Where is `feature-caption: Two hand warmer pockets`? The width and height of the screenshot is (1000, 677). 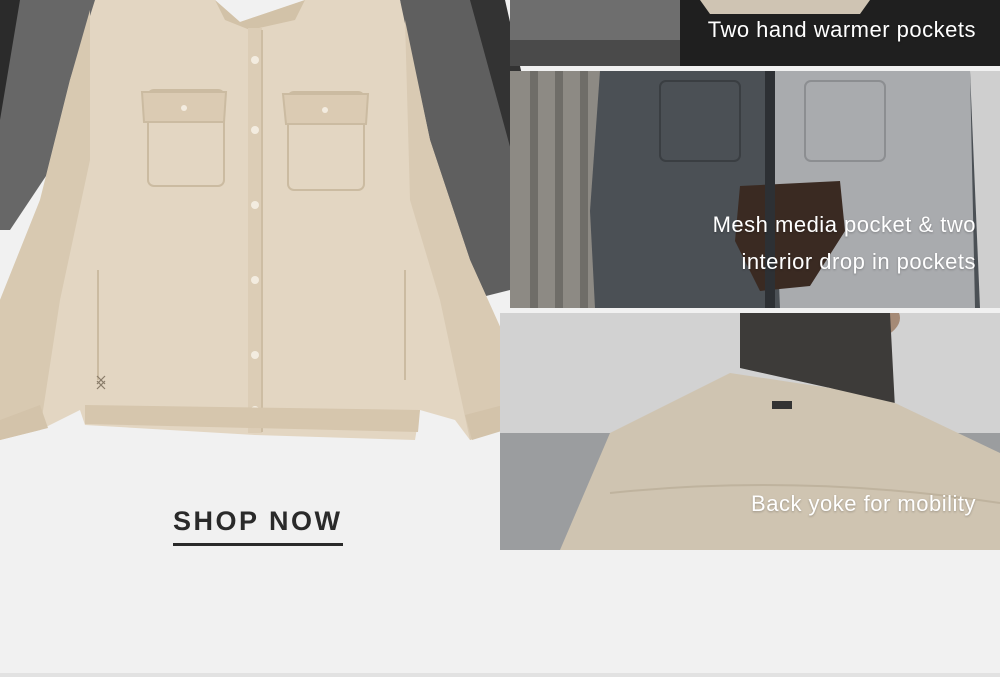
feature-caption: Two hand warmer pockets is located at coordinates (842, 29).